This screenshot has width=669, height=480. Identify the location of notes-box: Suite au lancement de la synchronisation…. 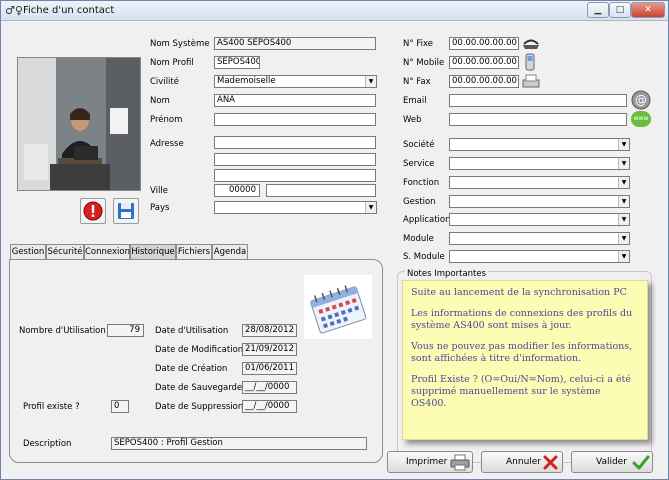
(525, 360).